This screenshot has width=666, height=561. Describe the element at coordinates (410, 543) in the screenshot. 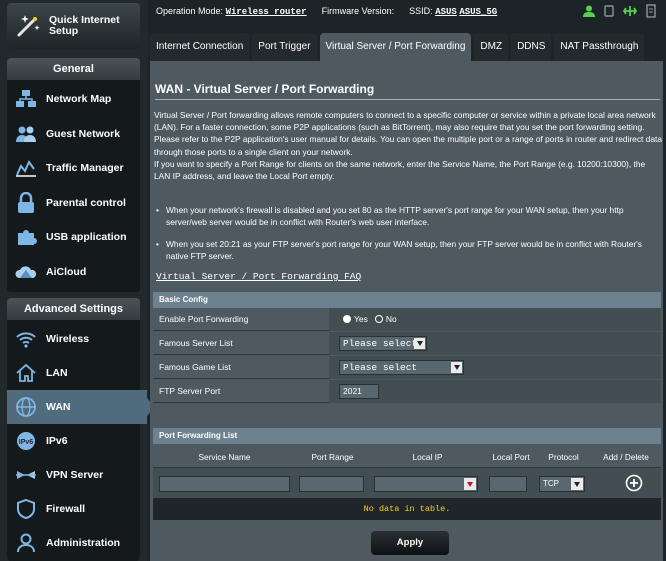

I see `apply-button: Apply` at that location.